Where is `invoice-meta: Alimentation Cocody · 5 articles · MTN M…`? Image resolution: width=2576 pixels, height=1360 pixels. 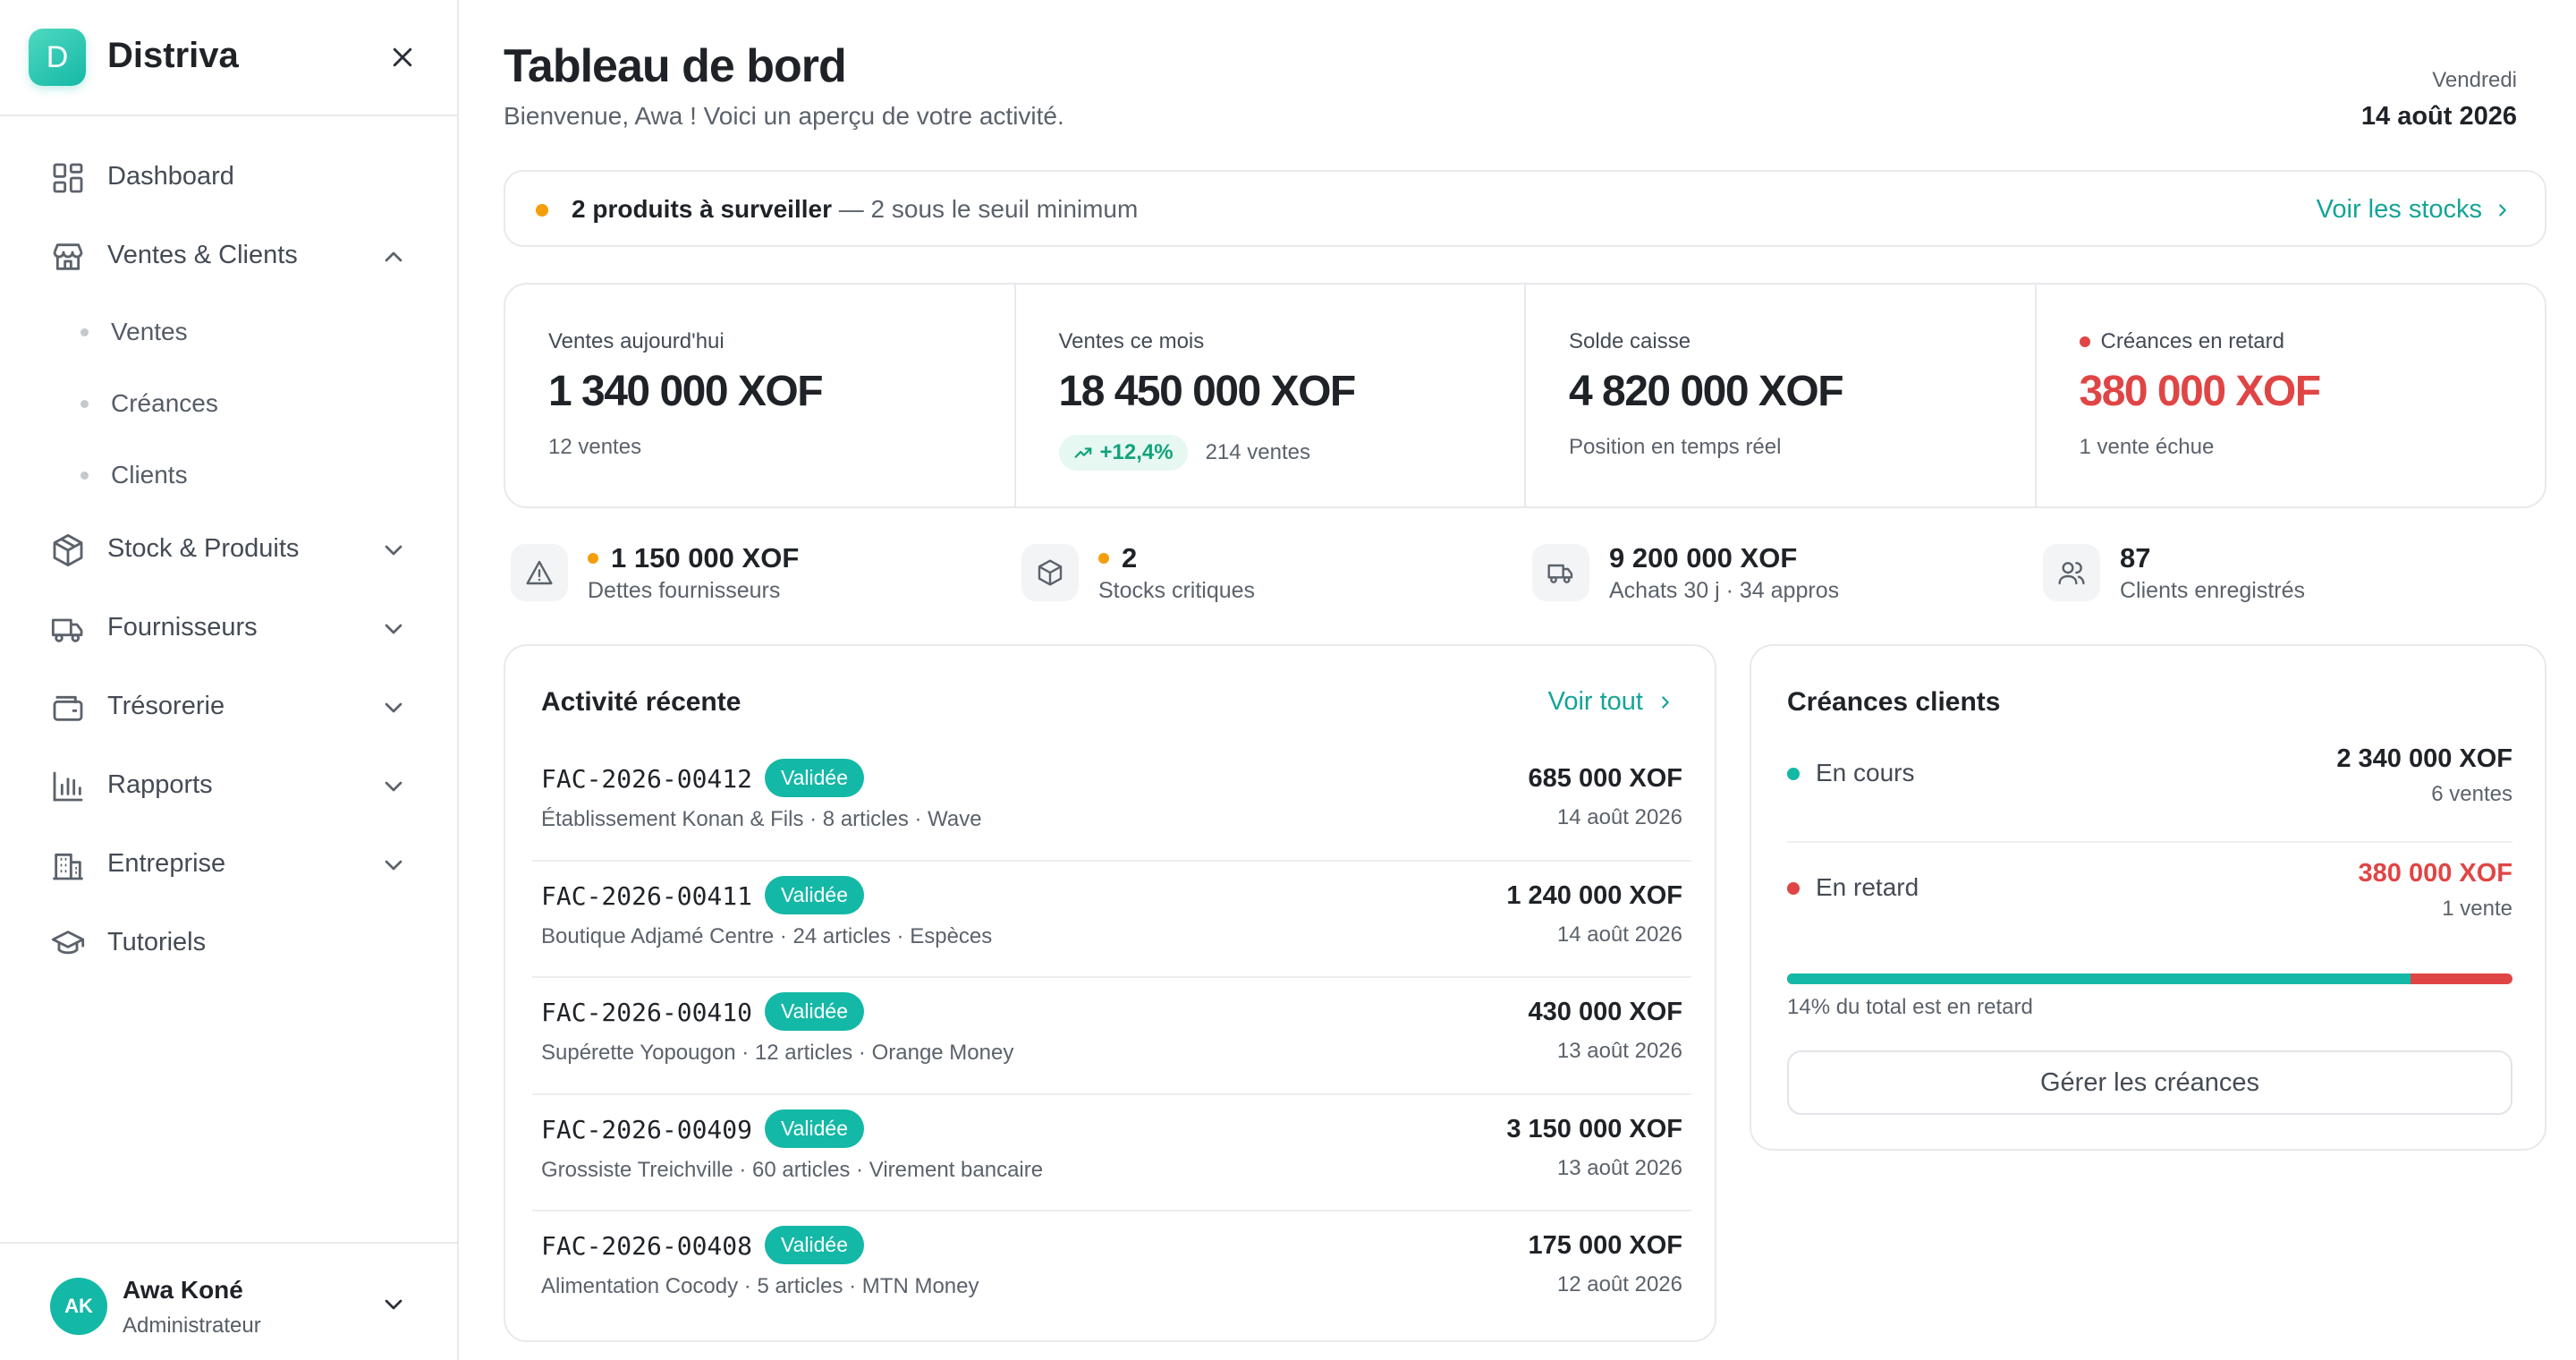
invoice-meta: Alimentation Cocody · 5 articles · MTN M… is located at coordinates (760, 1286).